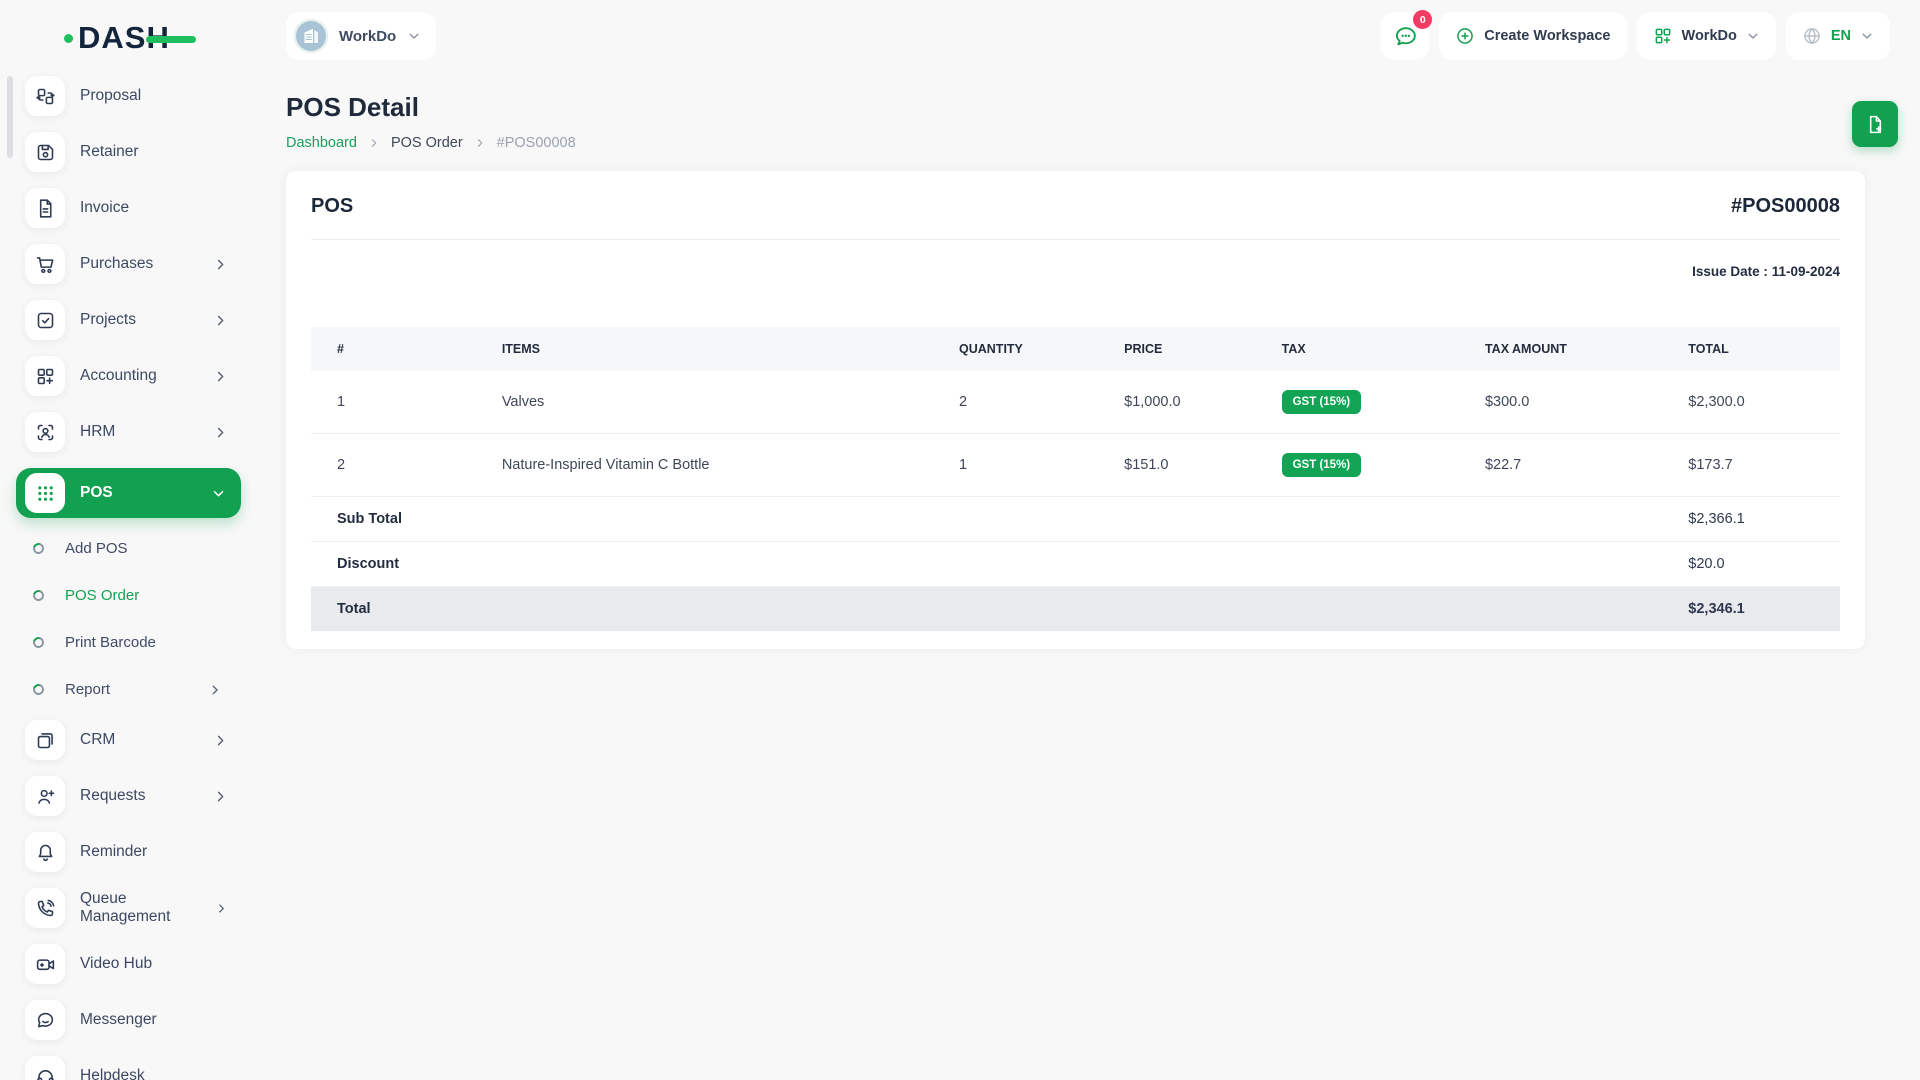 Image resolution: width=1920 pixels, height=1080 pixels. I want to click on breadcrumb-current: #POS00008, so click(536, 143).